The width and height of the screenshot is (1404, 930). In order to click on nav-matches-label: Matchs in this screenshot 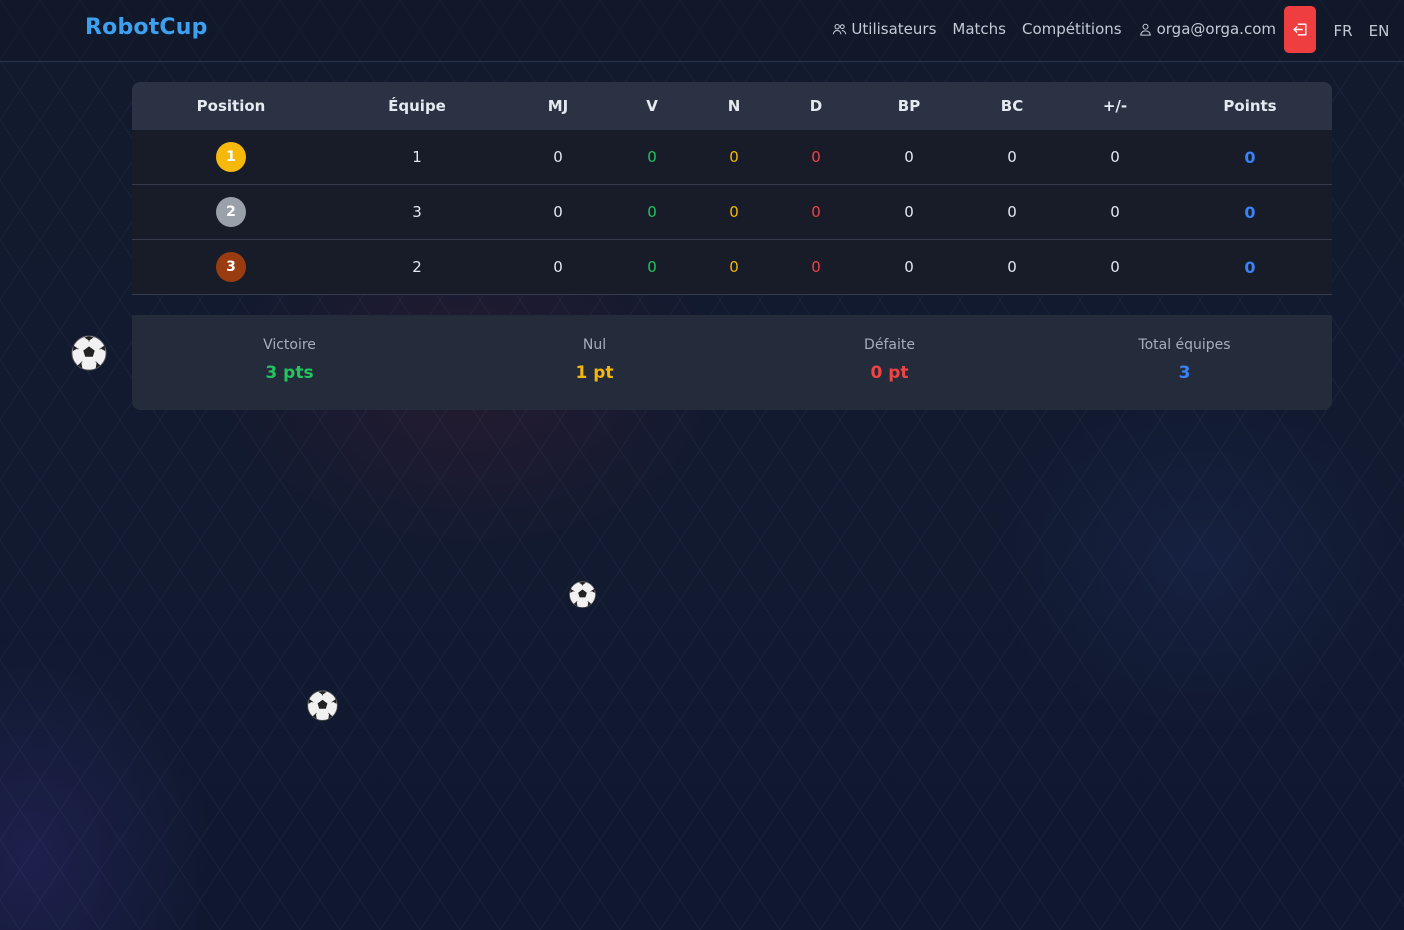, I will do `click(979, 29)`.